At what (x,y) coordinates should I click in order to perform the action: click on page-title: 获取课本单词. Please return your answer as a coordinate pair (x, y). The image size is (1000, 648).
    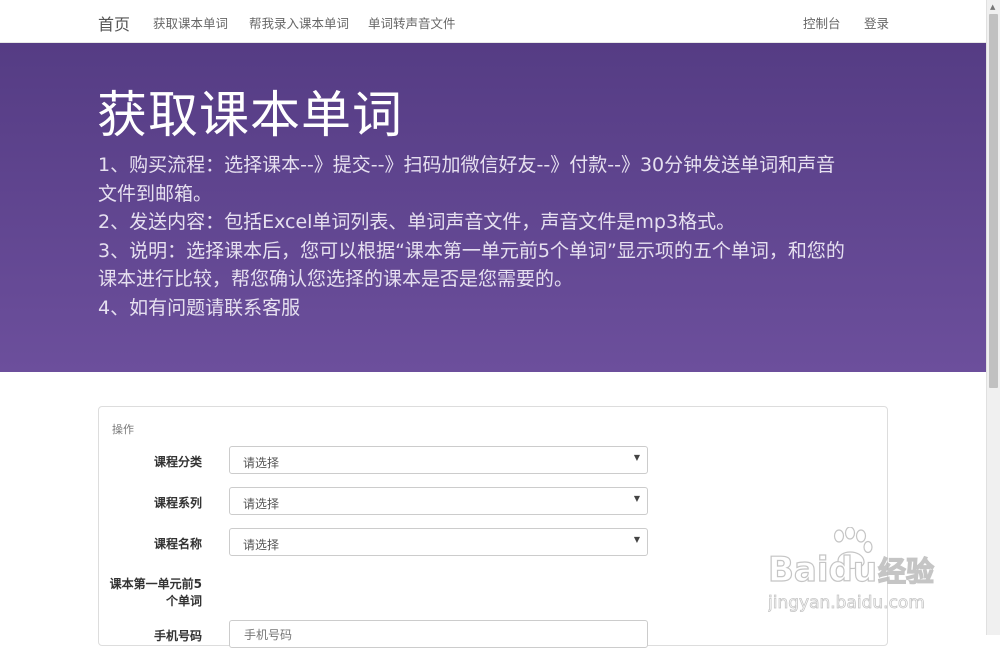
    Looking at the image, I should click on (250, 115).